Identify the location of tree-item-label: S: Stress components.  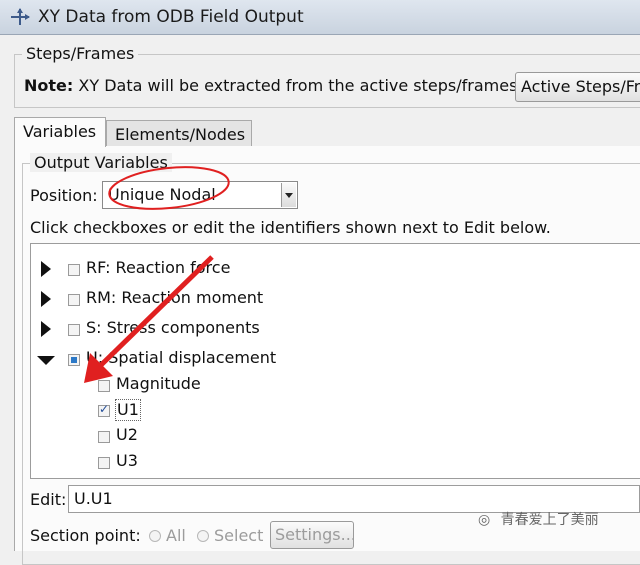
(173, 327).